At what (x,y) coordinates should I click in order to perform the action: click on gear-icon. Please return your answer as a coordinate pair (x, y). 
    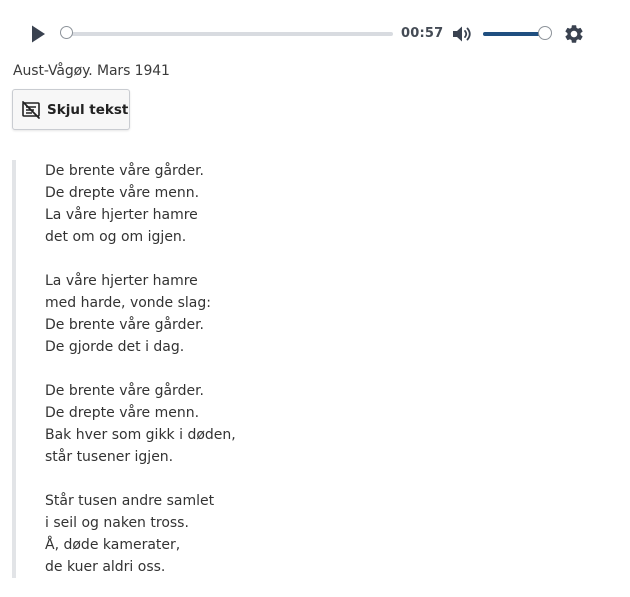
    Looking at the image, I should click on (574, 34).